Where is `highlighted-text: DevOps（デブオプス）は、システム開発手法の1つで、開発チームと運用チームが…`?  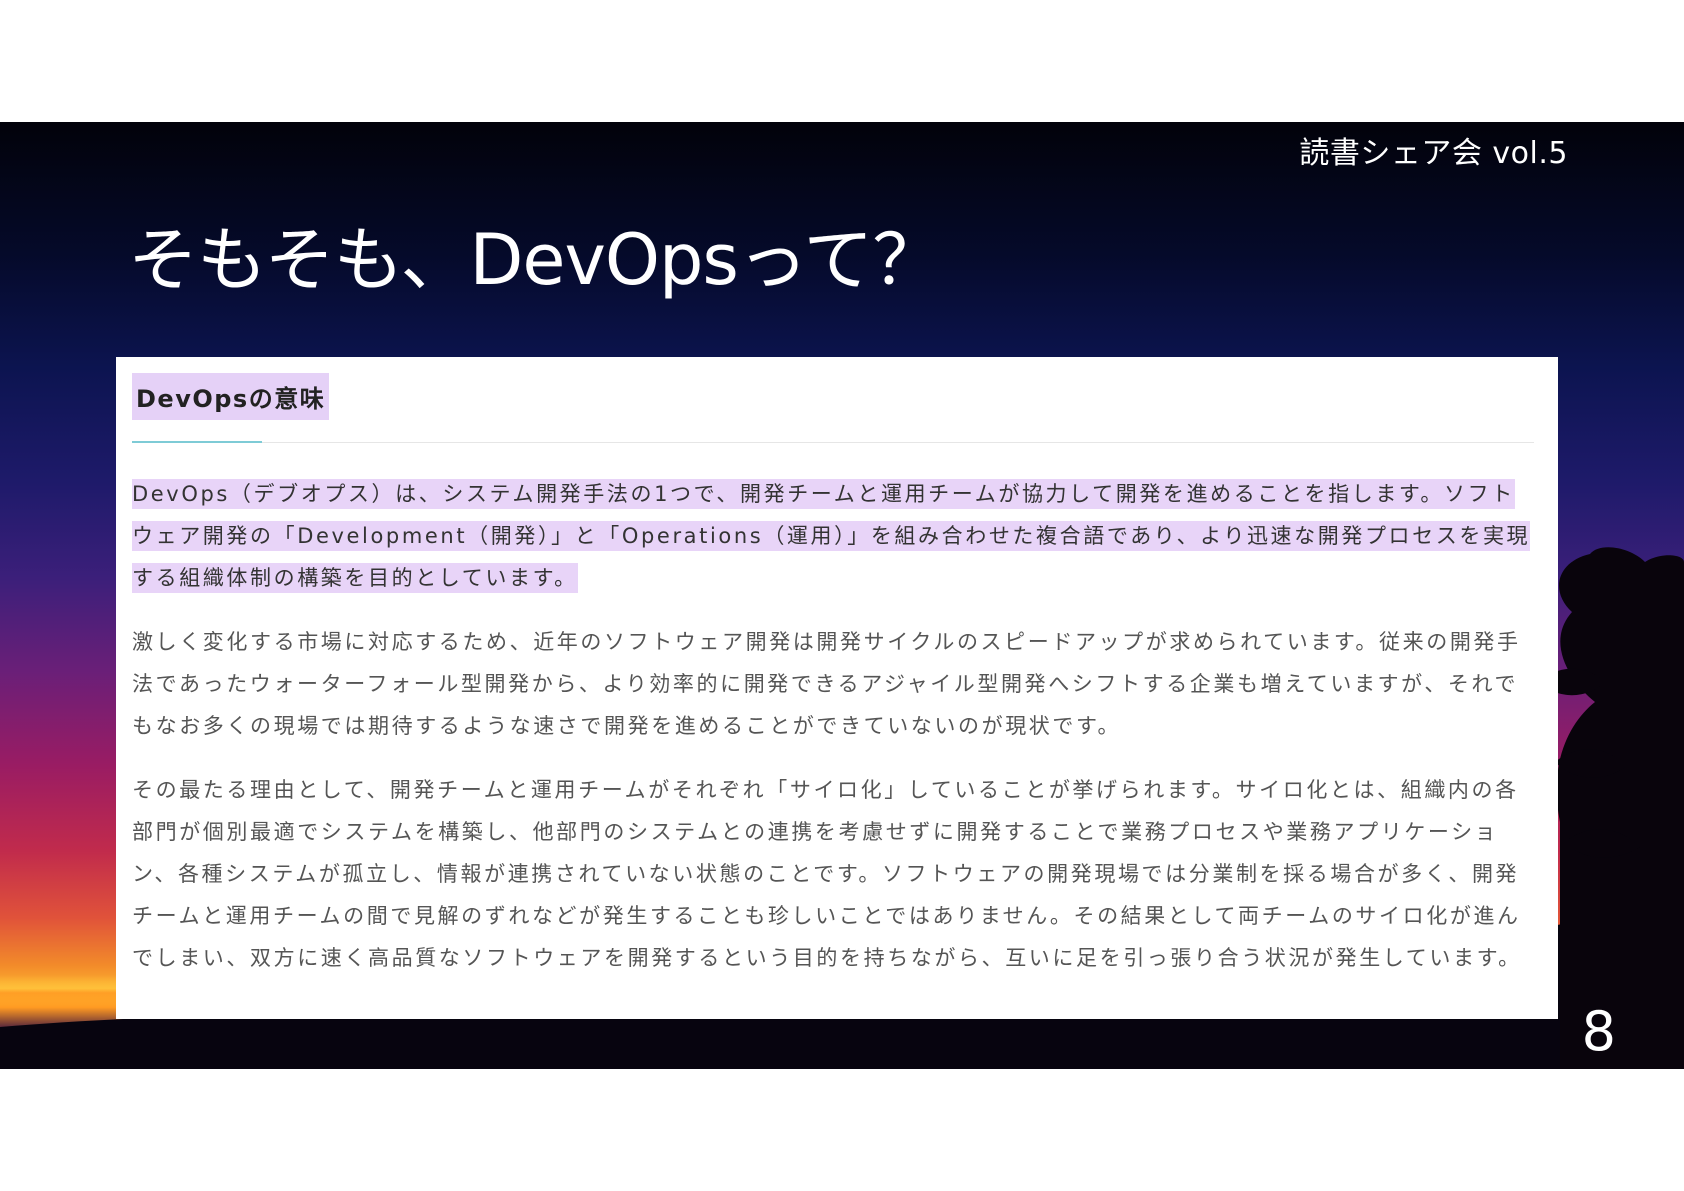 highlighted-text: DevOps（デブオプス）は、システム開発手法の1つで、開発チームと運用チームが… is located at coordinates (831, 536).